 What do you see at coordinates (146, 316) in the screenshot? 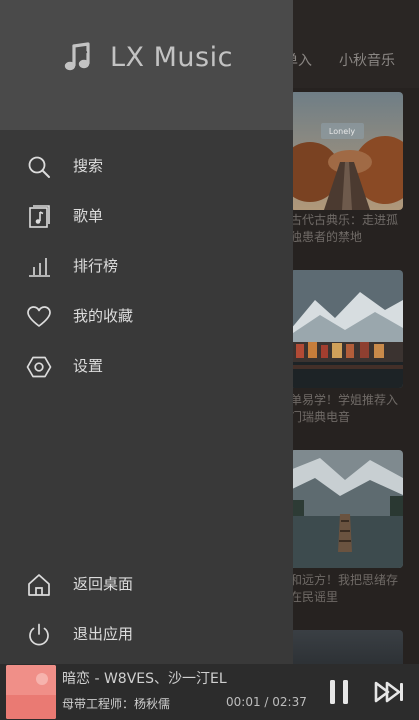
I see `menu-item-favorites: 我的收藏` at bounding box center [146, 316].